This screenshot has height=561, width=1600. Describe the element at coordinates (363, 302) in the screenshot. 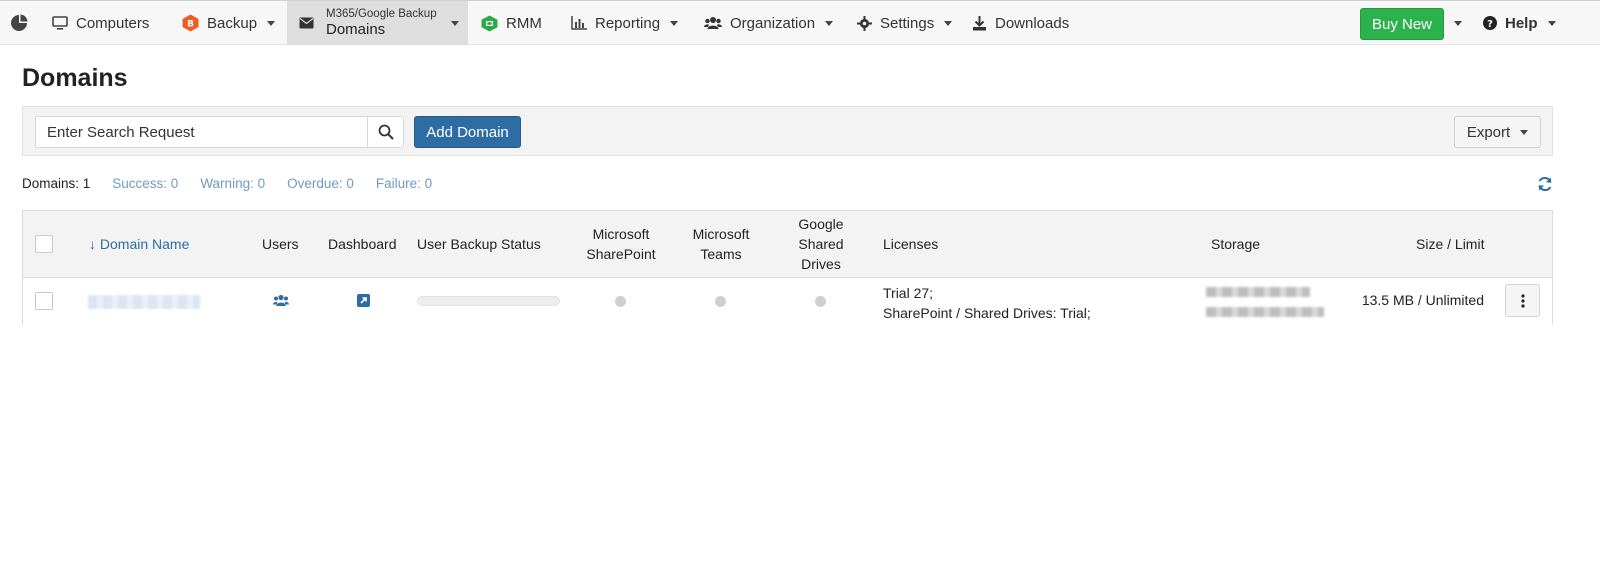

I see `external-link-icon` at that location.